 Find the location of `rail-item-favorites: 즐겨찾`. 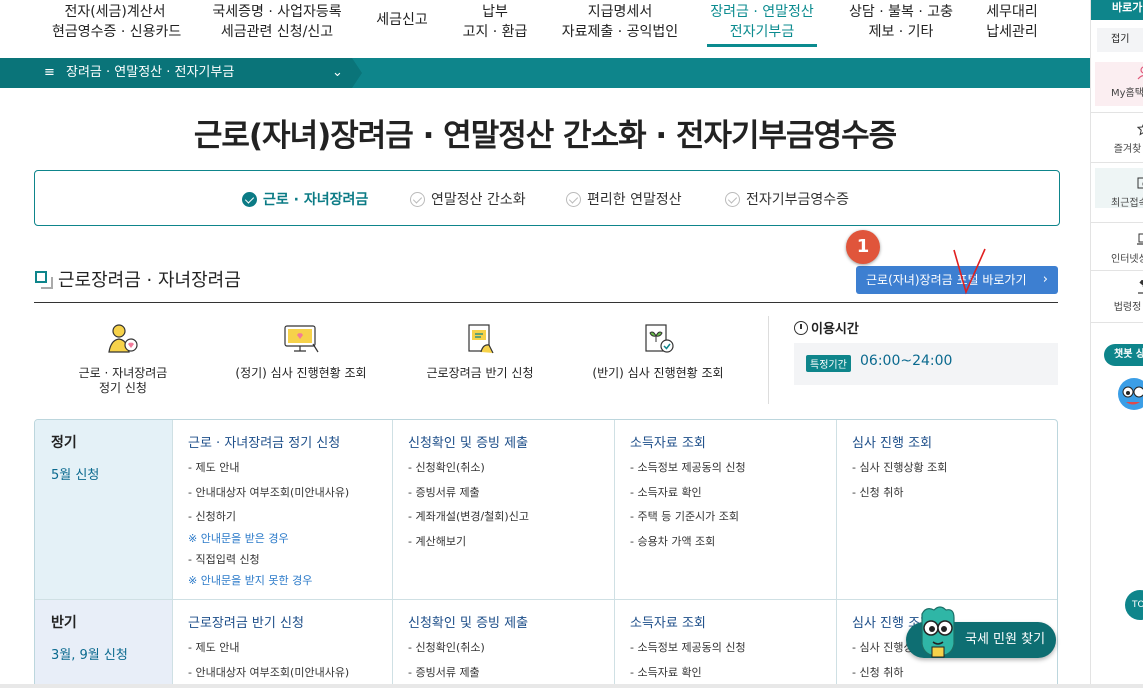

rail-item-favorites: 즐겨찾 is located at coordinates (1119, 138).